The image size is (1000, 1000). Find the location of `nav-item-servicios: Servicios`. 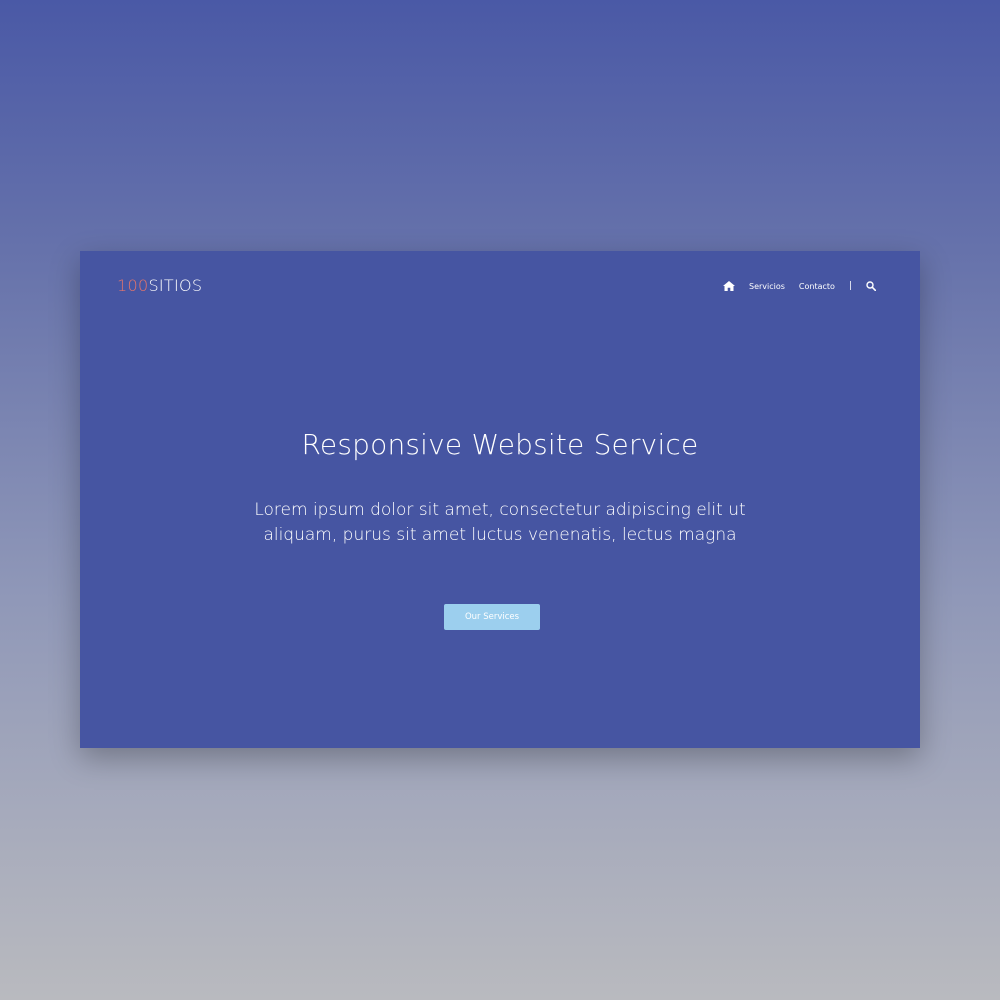

nav-item-servicios: Servicios is located at coordinates (767, 286).